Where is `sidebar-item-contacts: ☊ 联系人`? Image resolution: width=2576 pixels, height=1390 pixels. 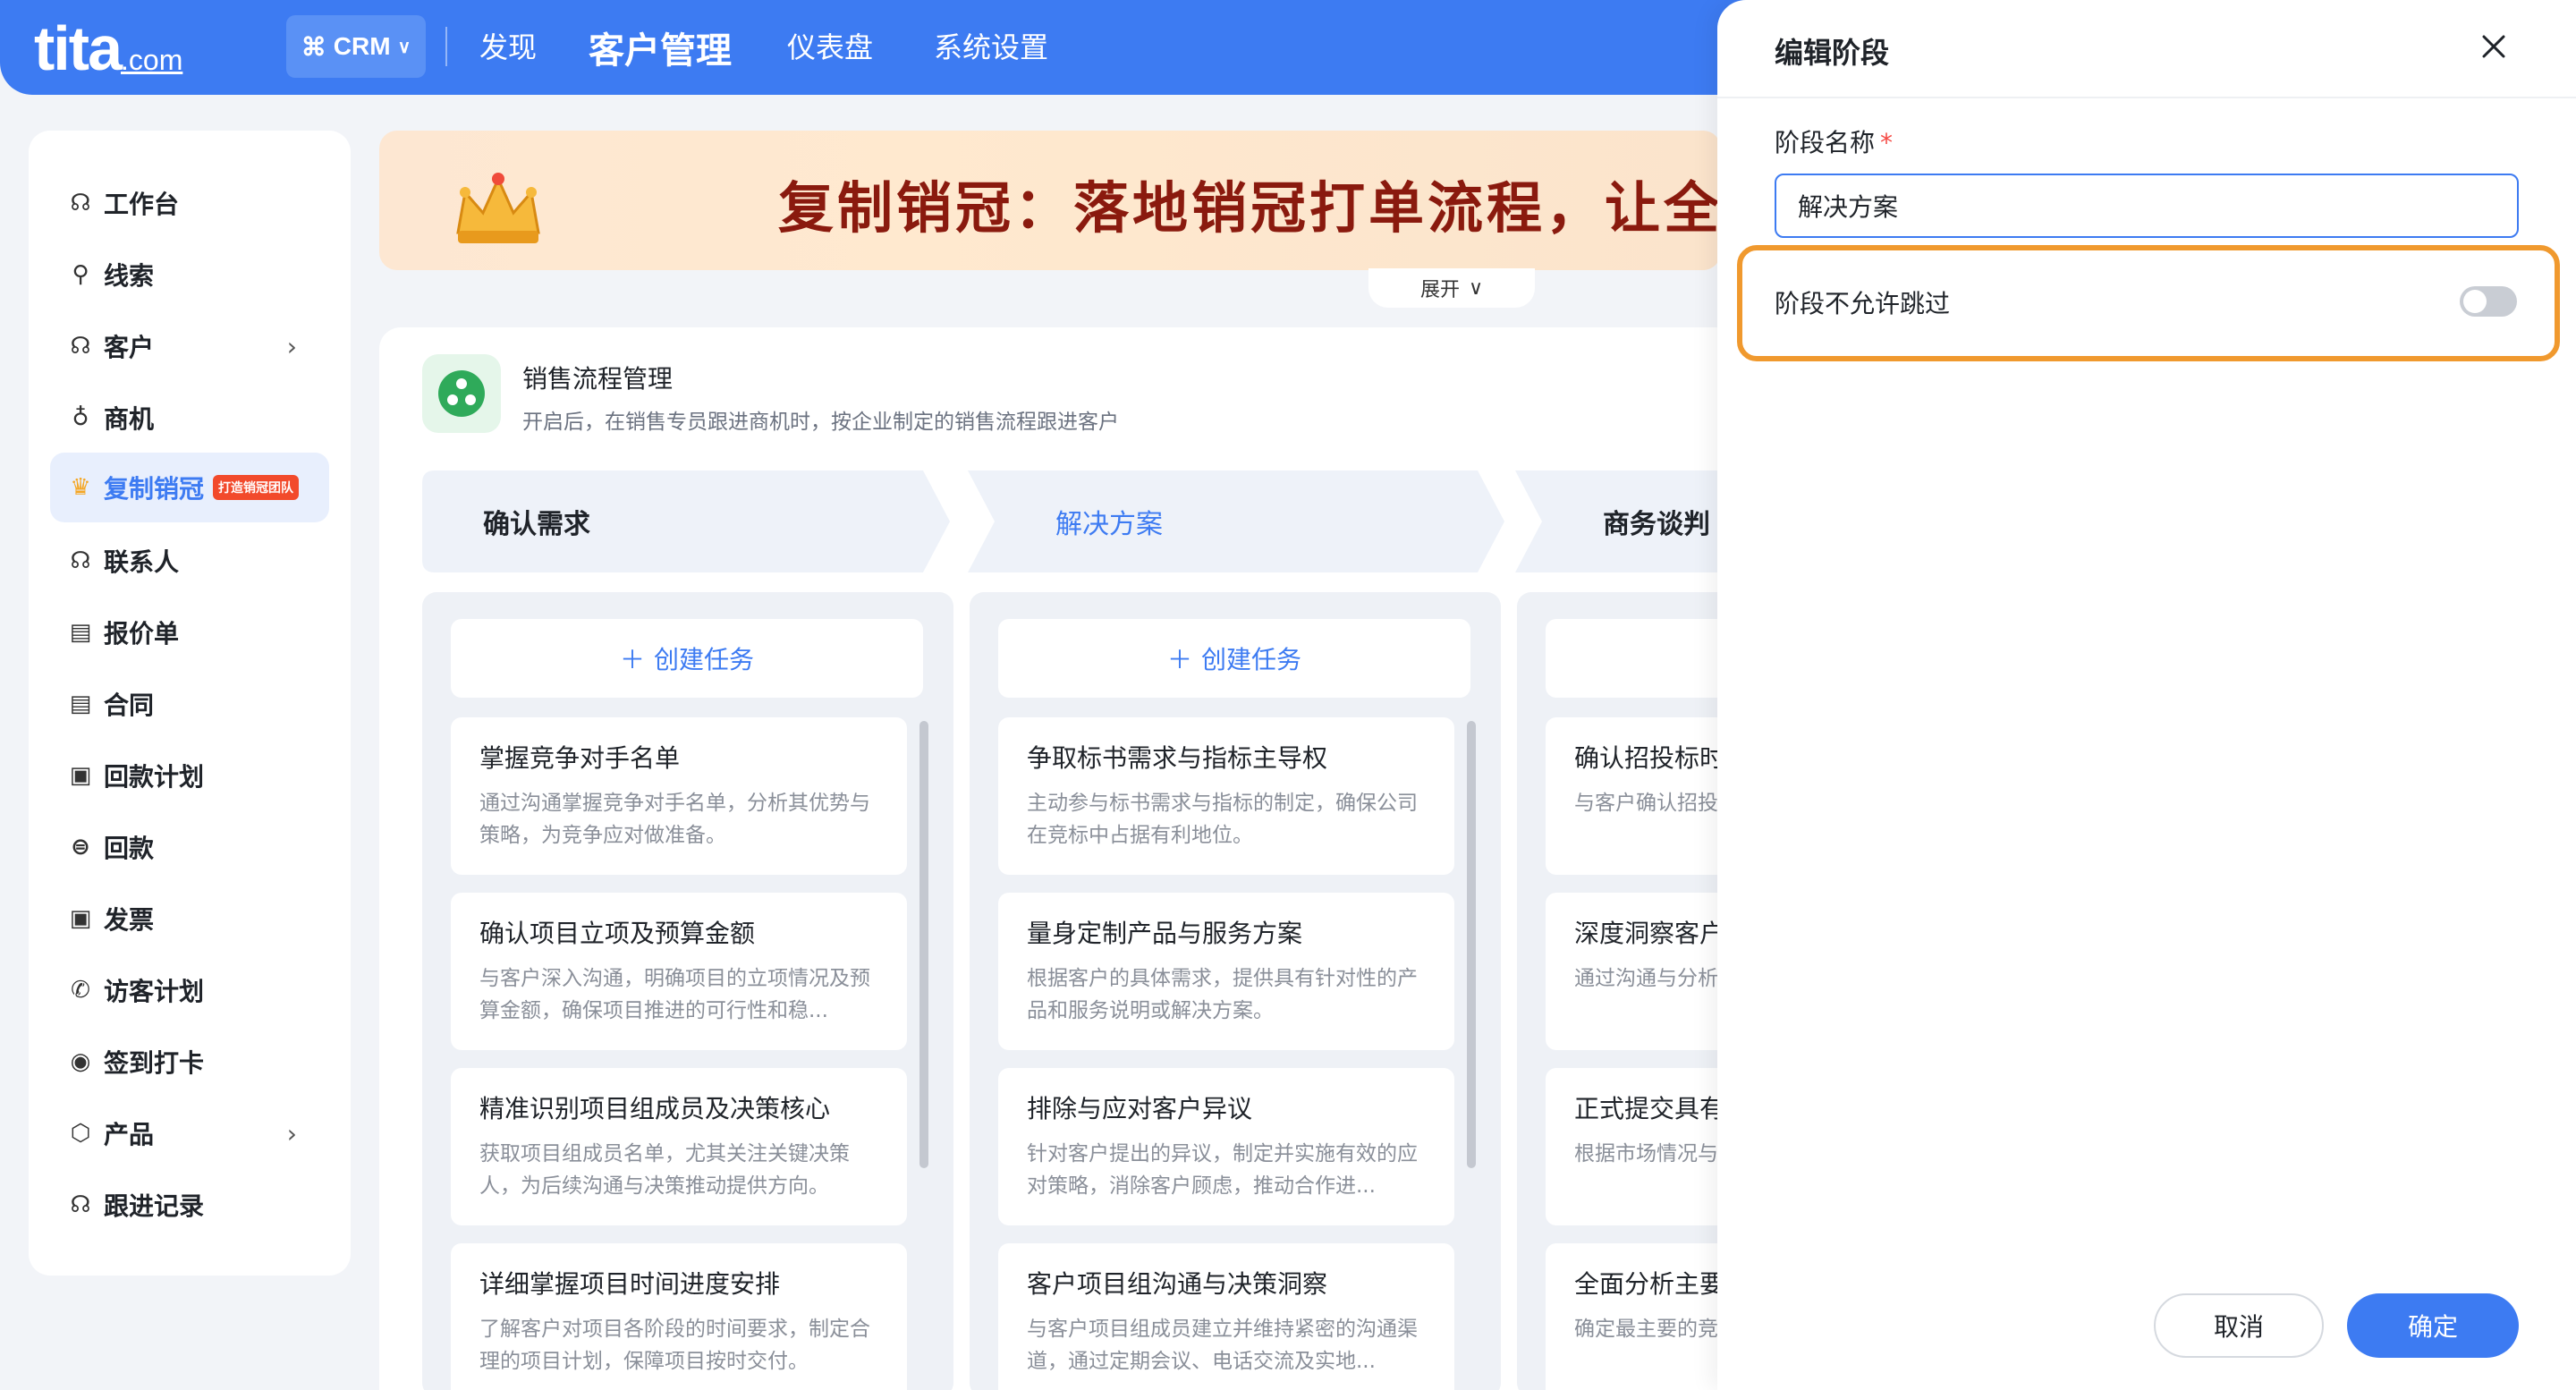
sidebar-item-contacts: ☊ 联系人 is located at coordinates (189, 561).